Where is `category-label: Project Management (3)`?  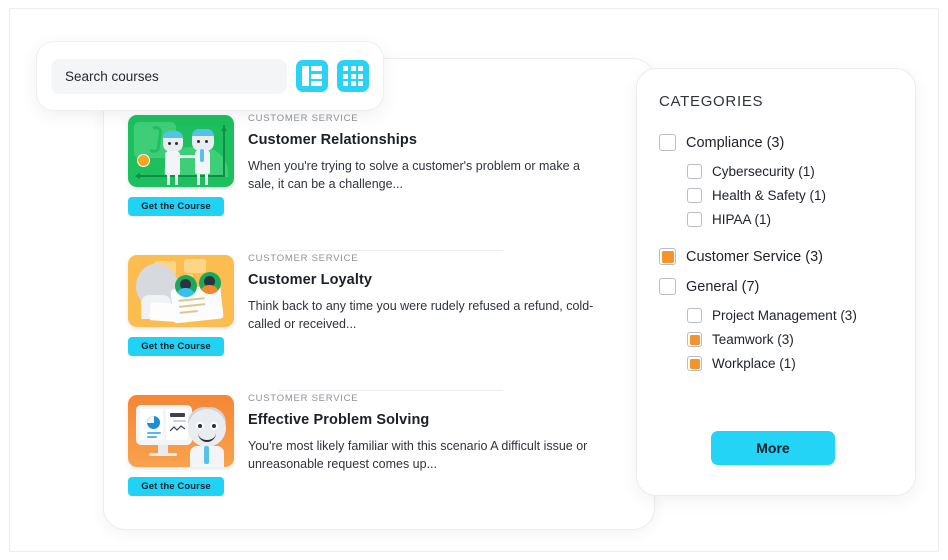
category-label: Project Management (3) is located at coordinates (784, 315).